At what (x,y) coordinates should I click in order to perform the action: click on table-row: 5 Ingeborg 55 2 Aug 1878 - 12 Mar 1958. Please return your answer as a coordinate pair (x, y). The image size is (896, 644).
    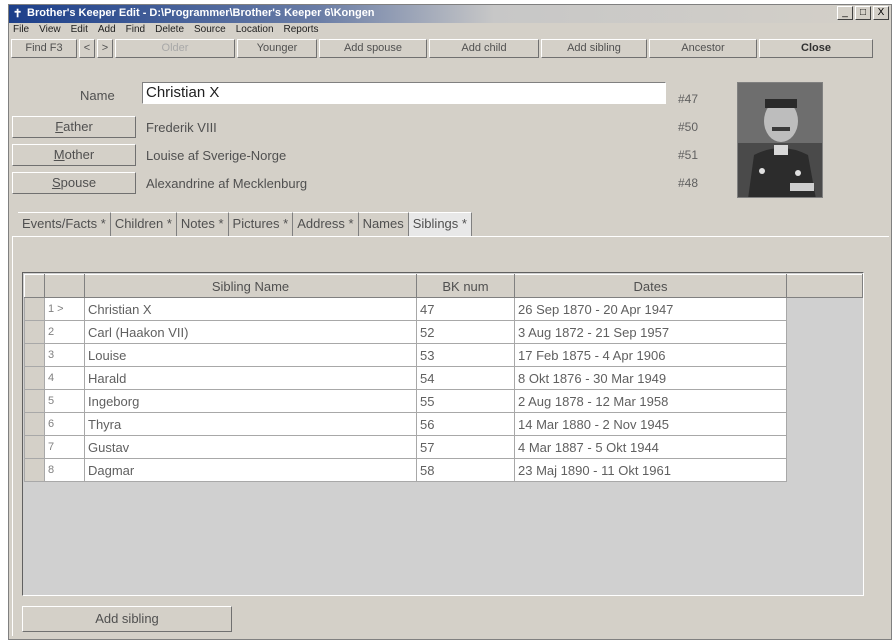
    Looking at the image, I should click on (443, 401).